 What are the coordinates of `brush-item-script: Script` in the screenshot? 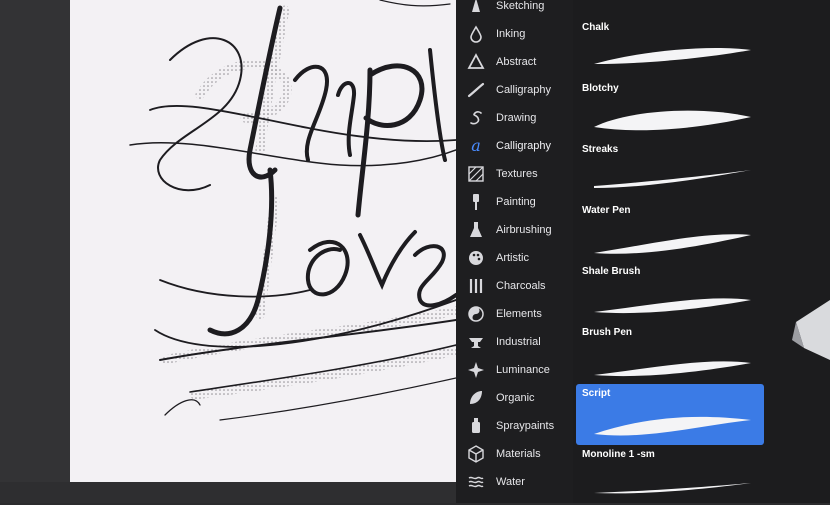 It's located at (670, 414).